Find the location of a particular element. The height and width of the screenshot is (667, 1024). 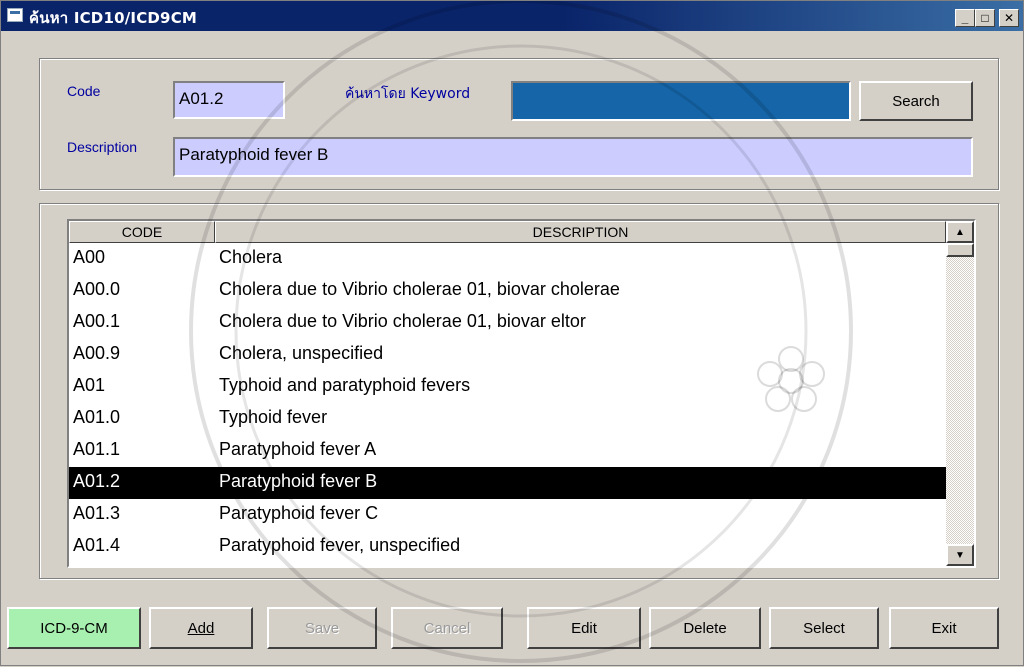

code-label: Code is located at coordinates (84, 91).